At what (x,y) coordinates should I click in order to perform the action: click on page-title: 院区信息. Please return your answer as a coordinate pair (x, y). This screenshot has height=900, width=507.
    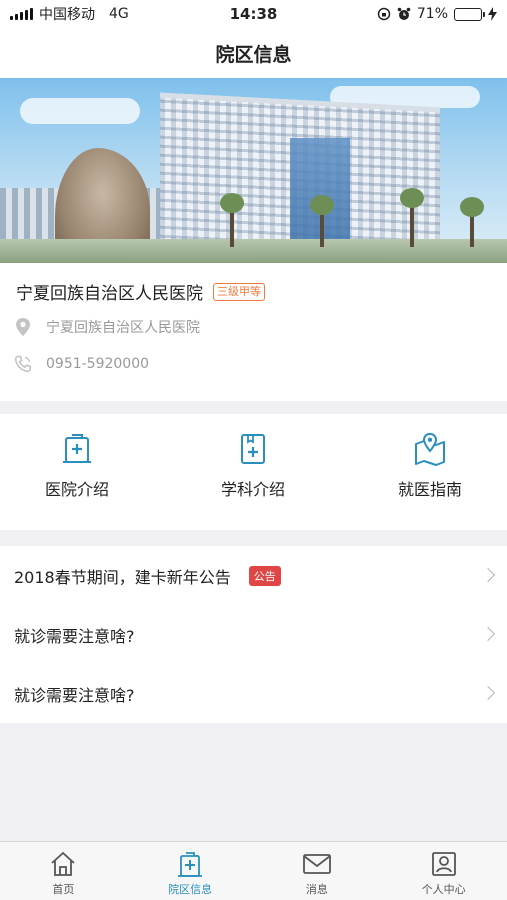
    Looking at the image, I should click on (253, 54).